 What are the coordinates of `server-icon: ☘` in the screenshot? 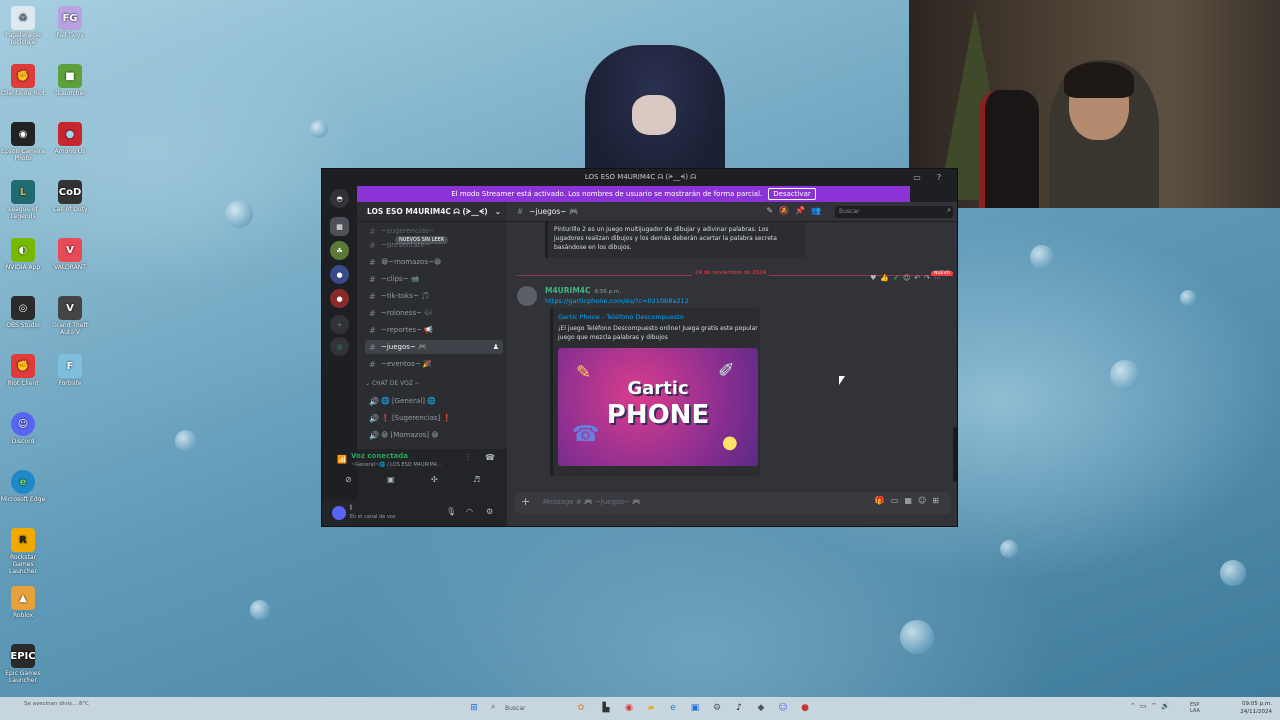 It's located at (339, 250).